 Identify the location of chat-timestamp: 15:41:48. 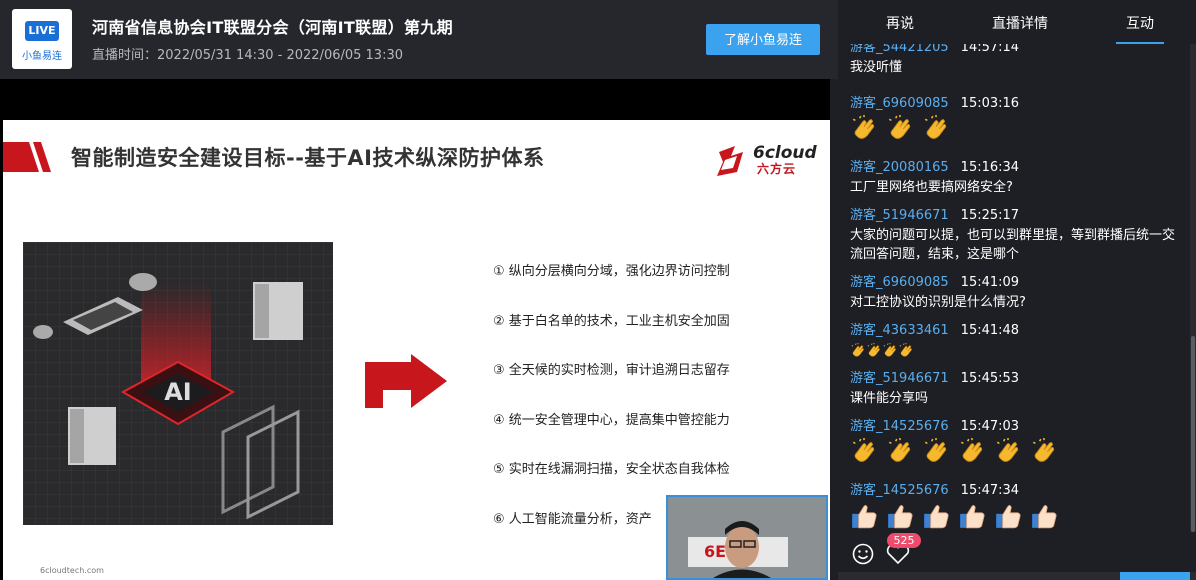
(990, 330).